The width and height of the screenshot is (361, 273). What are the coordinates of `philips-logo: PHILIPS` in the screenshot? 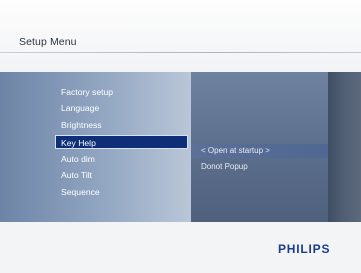 It's located at (304, 249).